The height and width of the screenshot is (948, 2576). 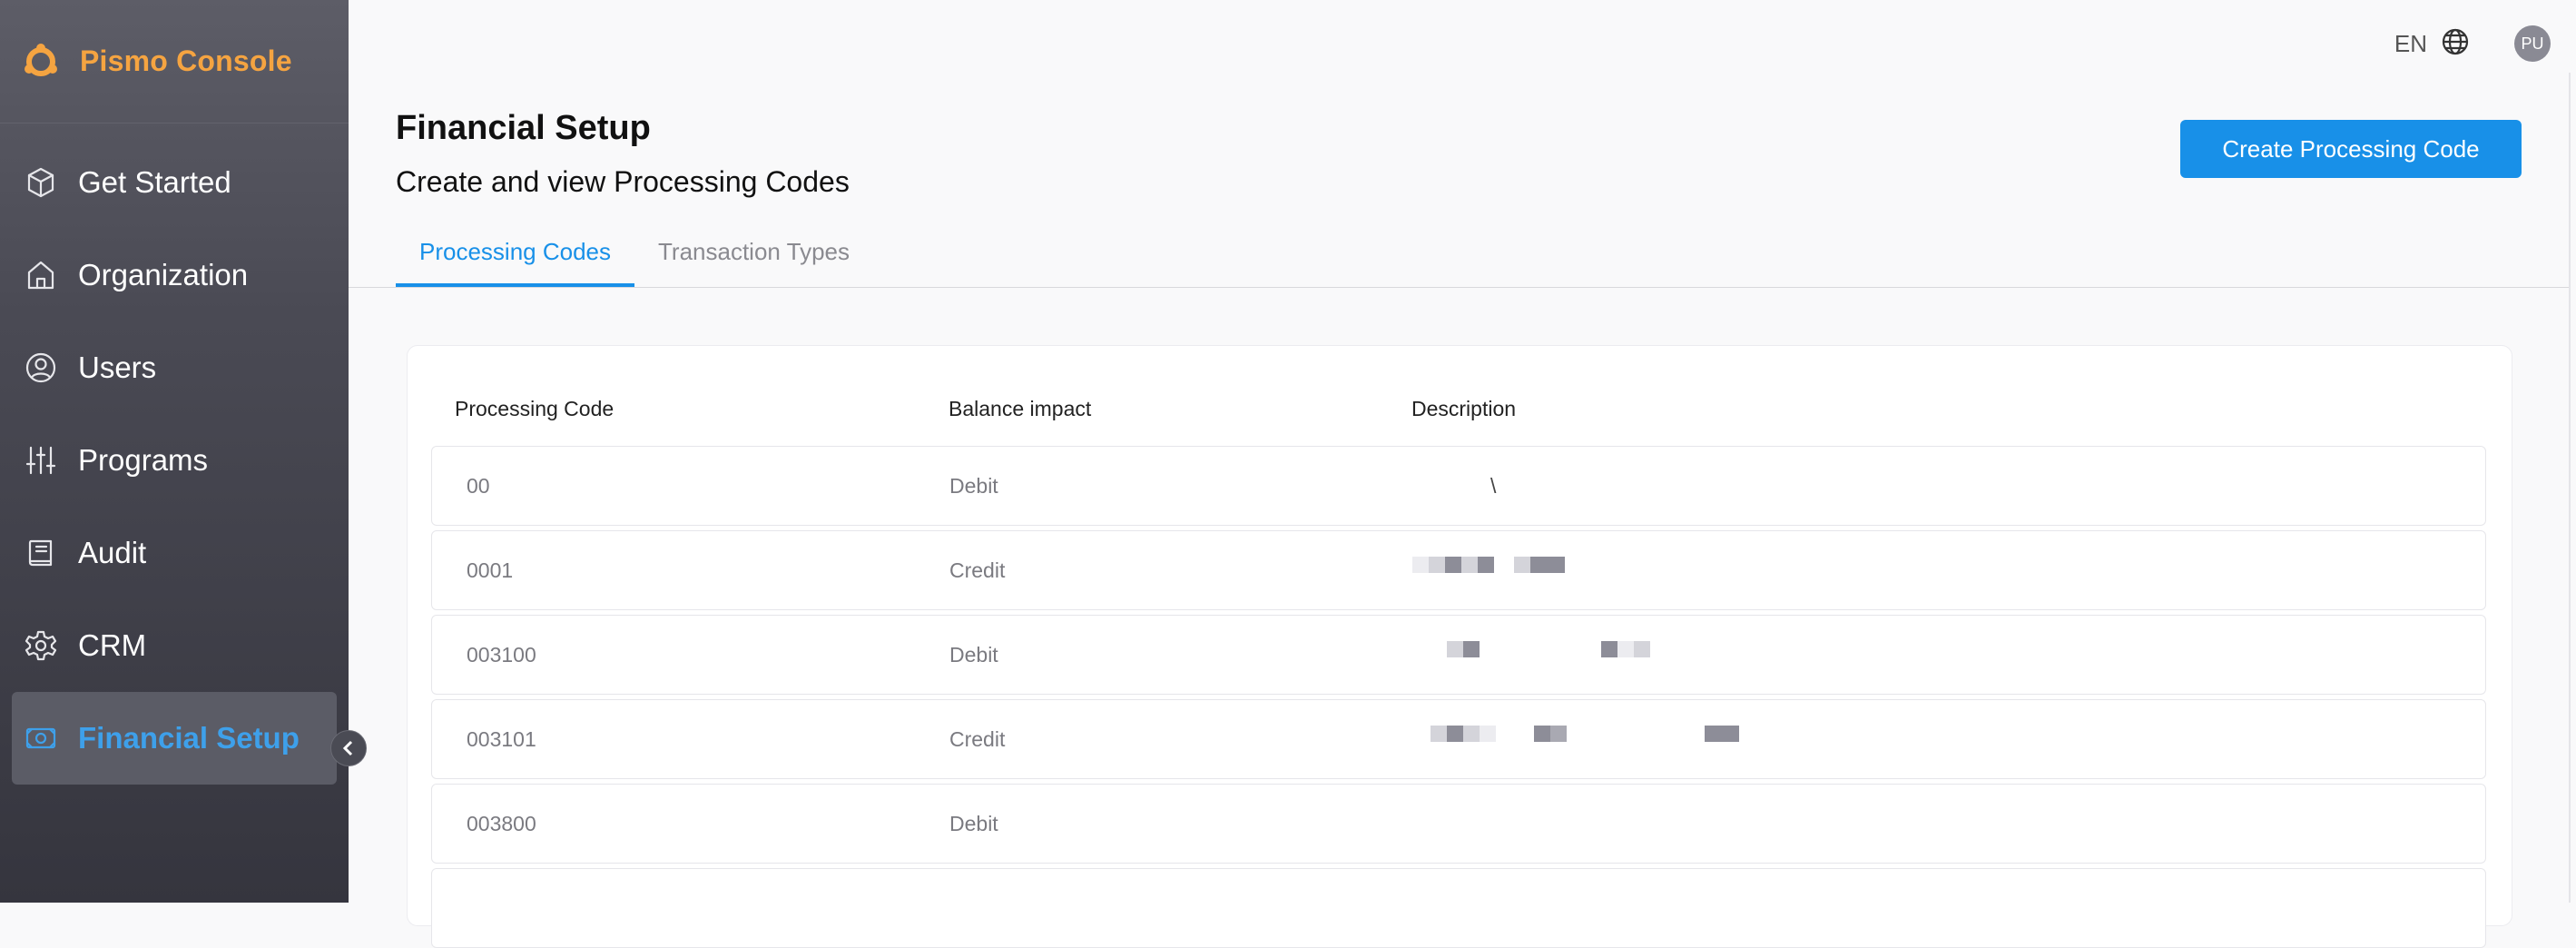 I want to click on app-title: Pismo Console, so click(x=186, y=61).